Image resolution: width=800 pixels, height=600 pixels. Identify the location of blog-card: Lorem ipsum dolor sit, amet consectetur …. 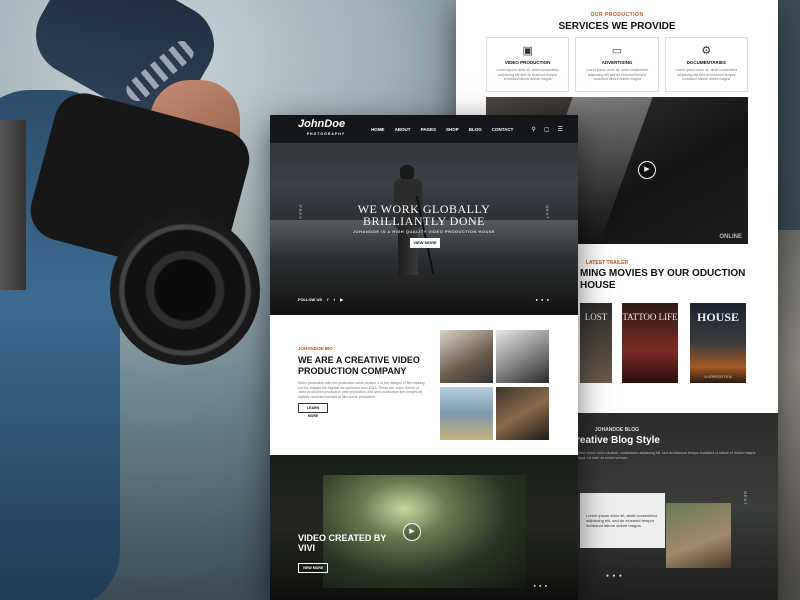
(622, 520).